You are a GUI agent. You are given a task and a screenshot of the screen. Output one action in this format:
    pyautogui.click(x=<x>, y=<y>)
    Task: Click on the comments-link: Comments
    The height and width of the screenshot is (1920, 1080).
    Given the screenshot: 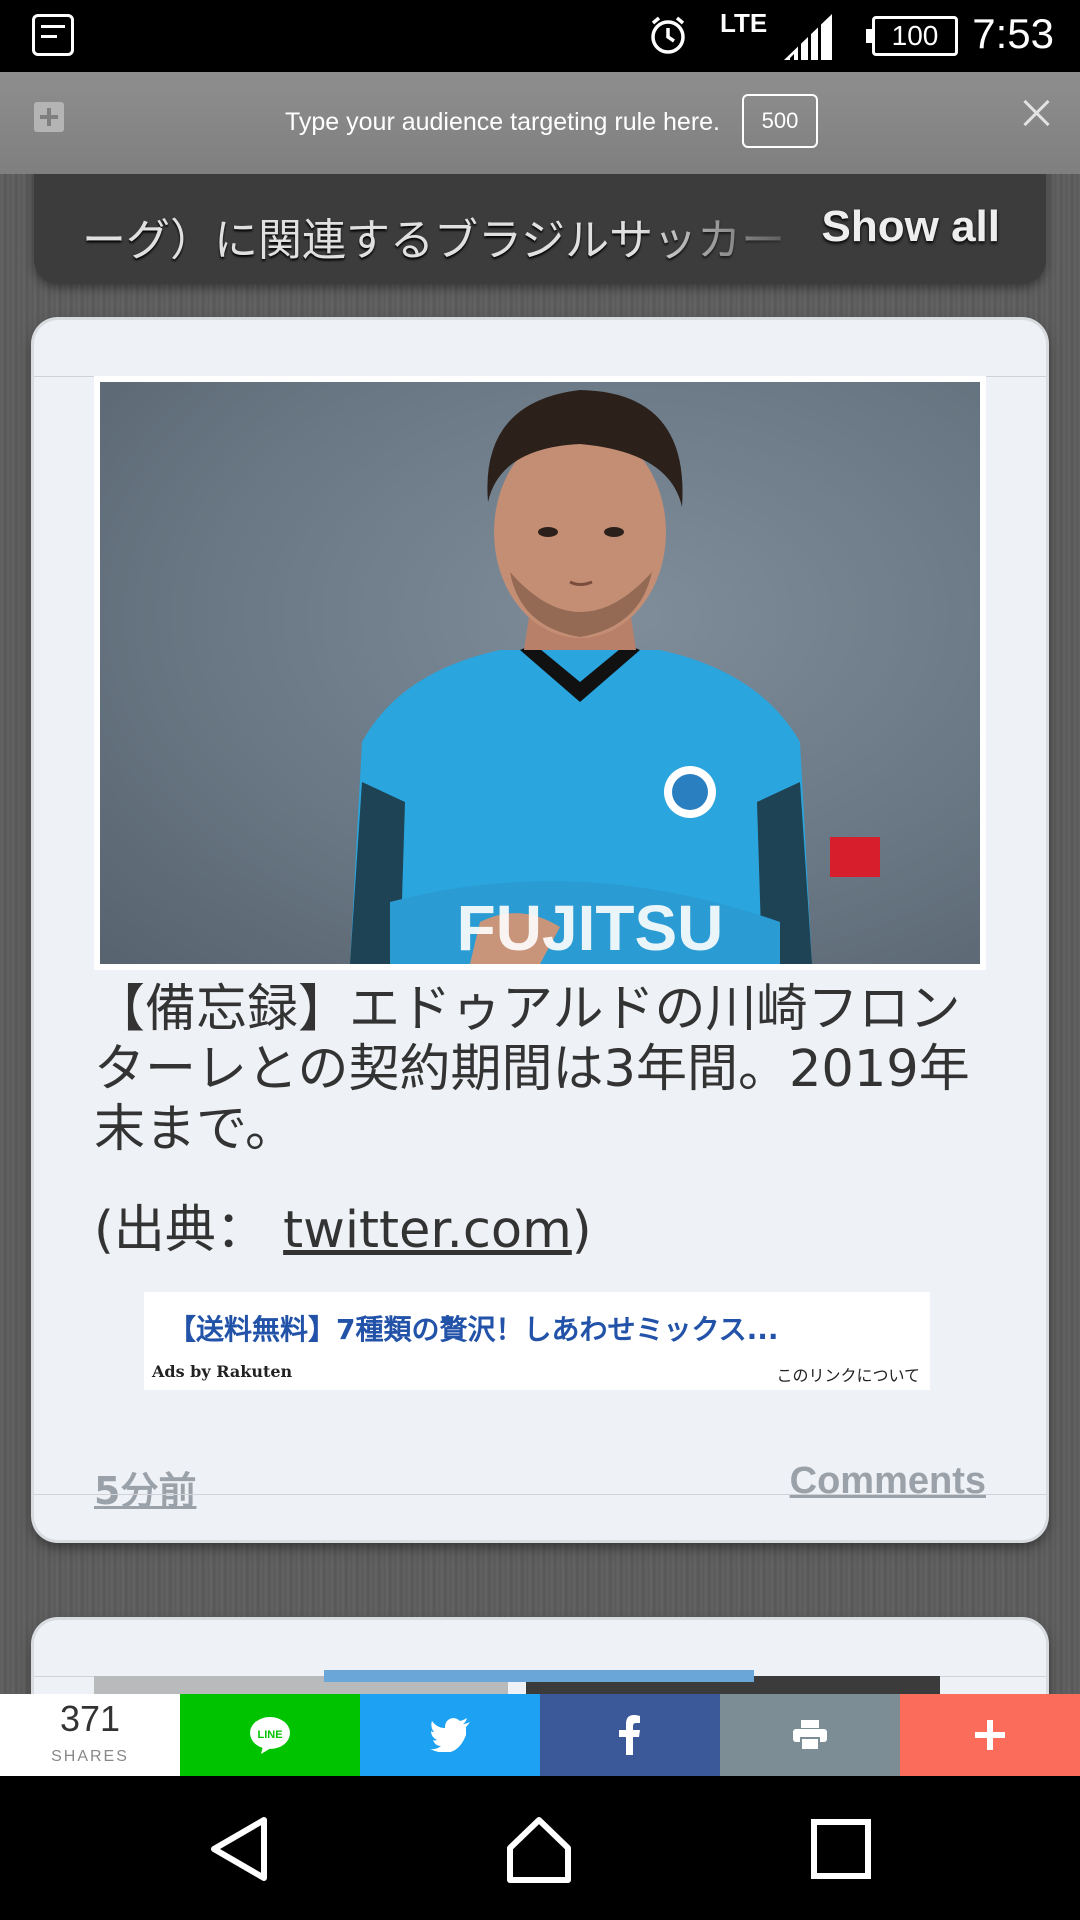 What is the action you would take?
    pyautogui.click(x=888, y=1481)
    